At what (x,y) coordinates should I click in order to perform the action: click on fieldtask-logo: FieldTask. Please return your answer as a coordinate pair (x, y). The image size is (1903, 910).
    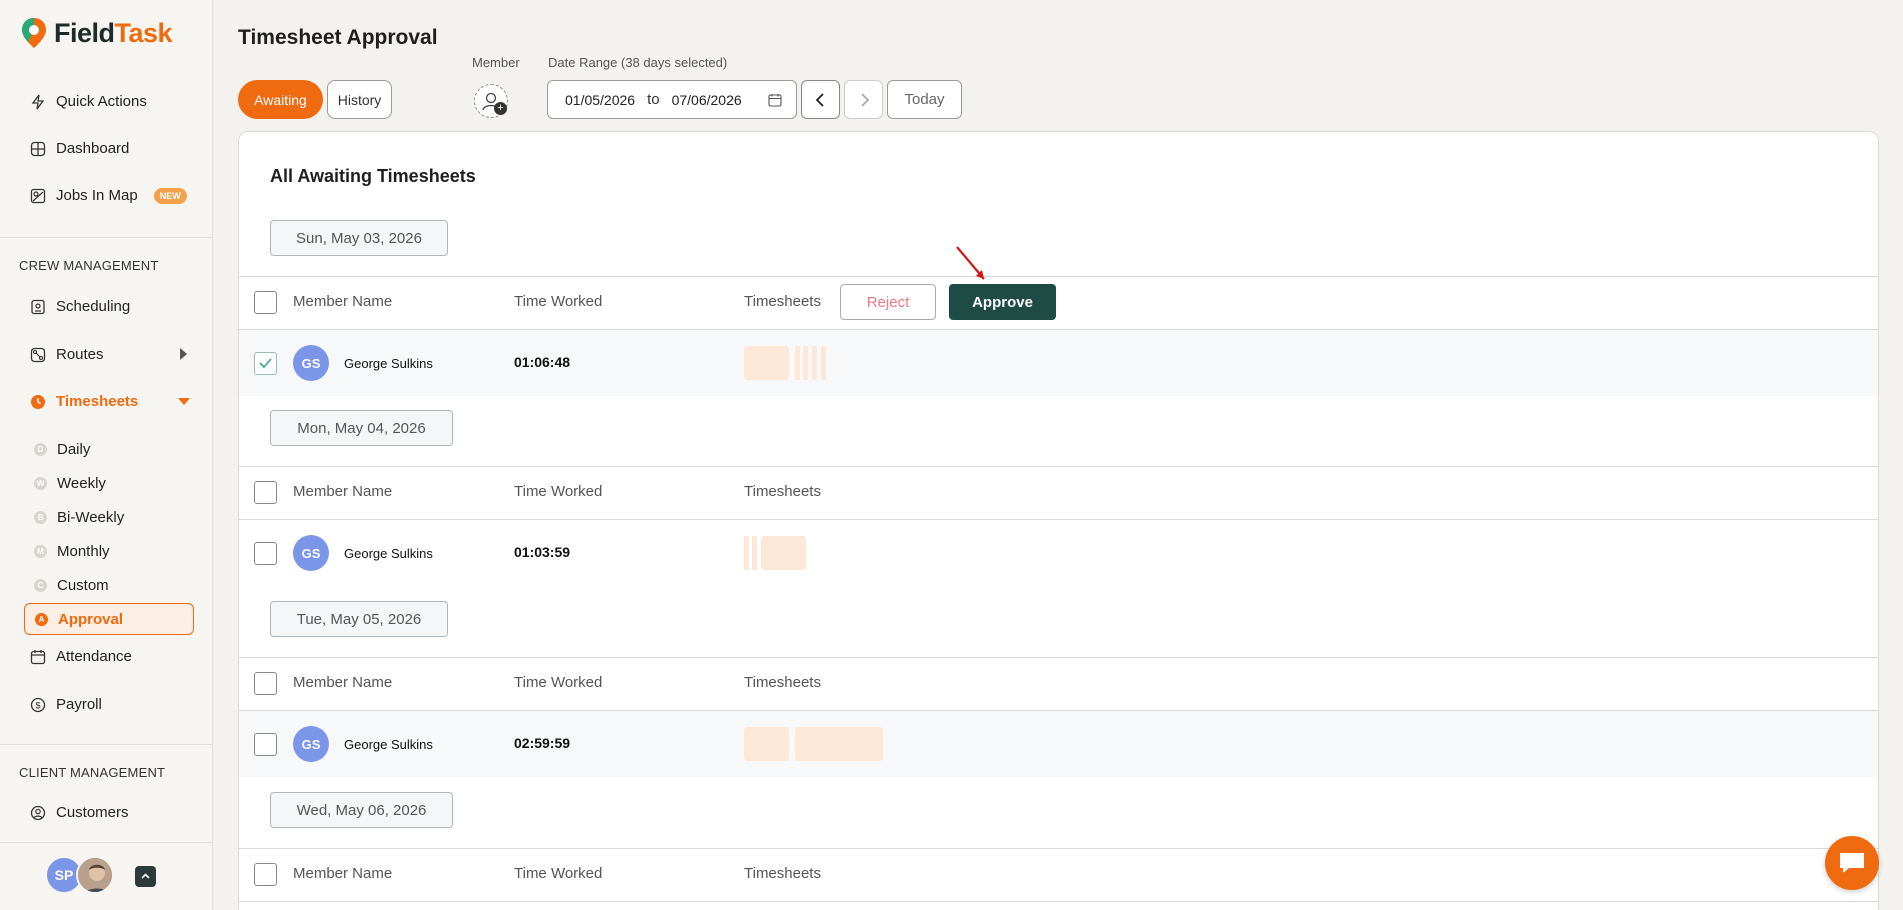
    Looking at the image, I should click on (96, 33).